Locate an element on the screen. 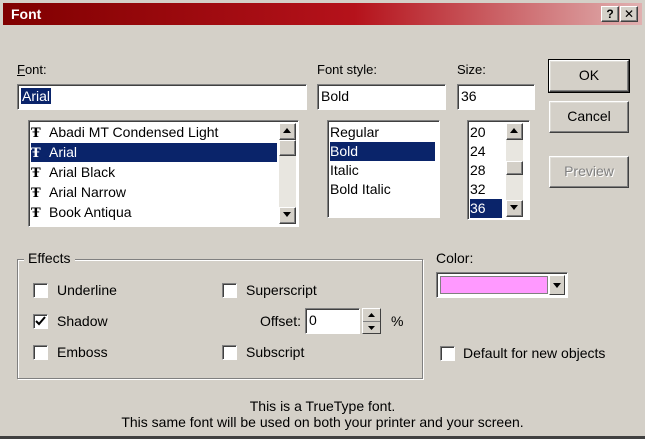 The image size is (645, 439). font-style-label: Font style: is located at coordinates (347, 69).